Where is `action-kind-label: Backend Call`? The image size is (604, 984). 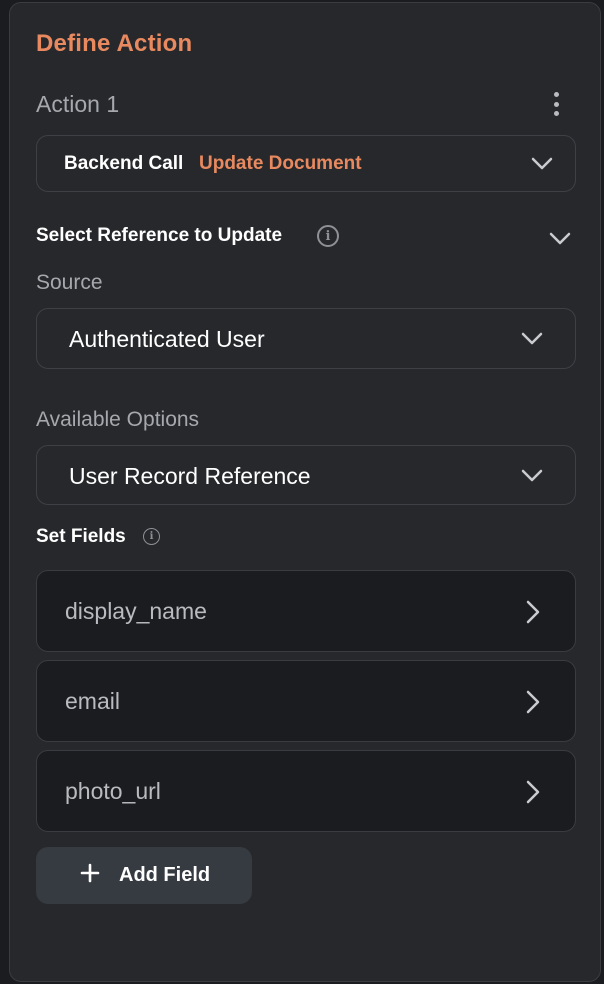 action-kind-label: Backend Call is located at coordinates (124, 163).